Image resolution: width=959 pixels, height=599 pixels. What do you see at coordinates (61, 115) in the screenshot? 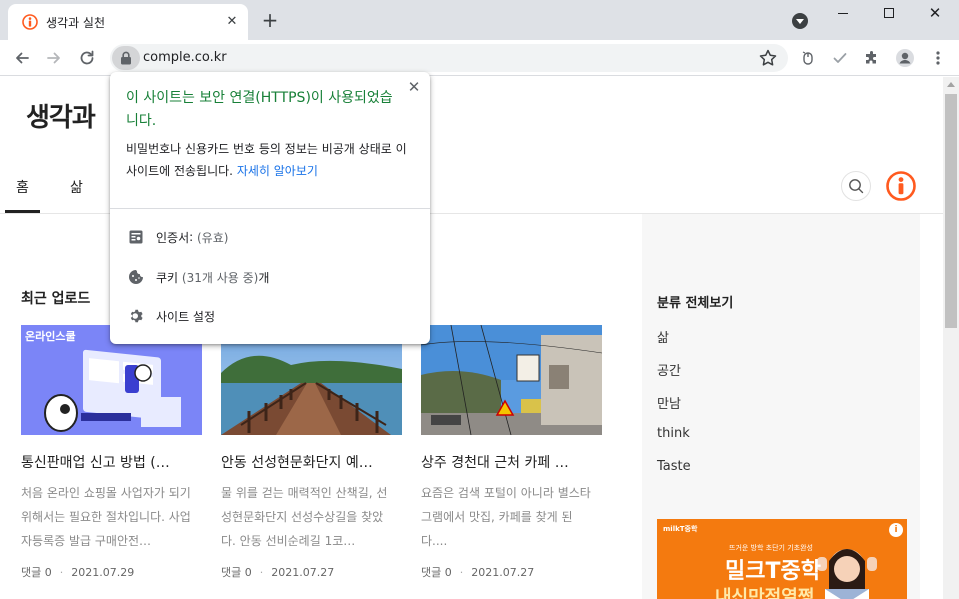
I see `blog-title: 생각과` at bounding box center [61, 115].